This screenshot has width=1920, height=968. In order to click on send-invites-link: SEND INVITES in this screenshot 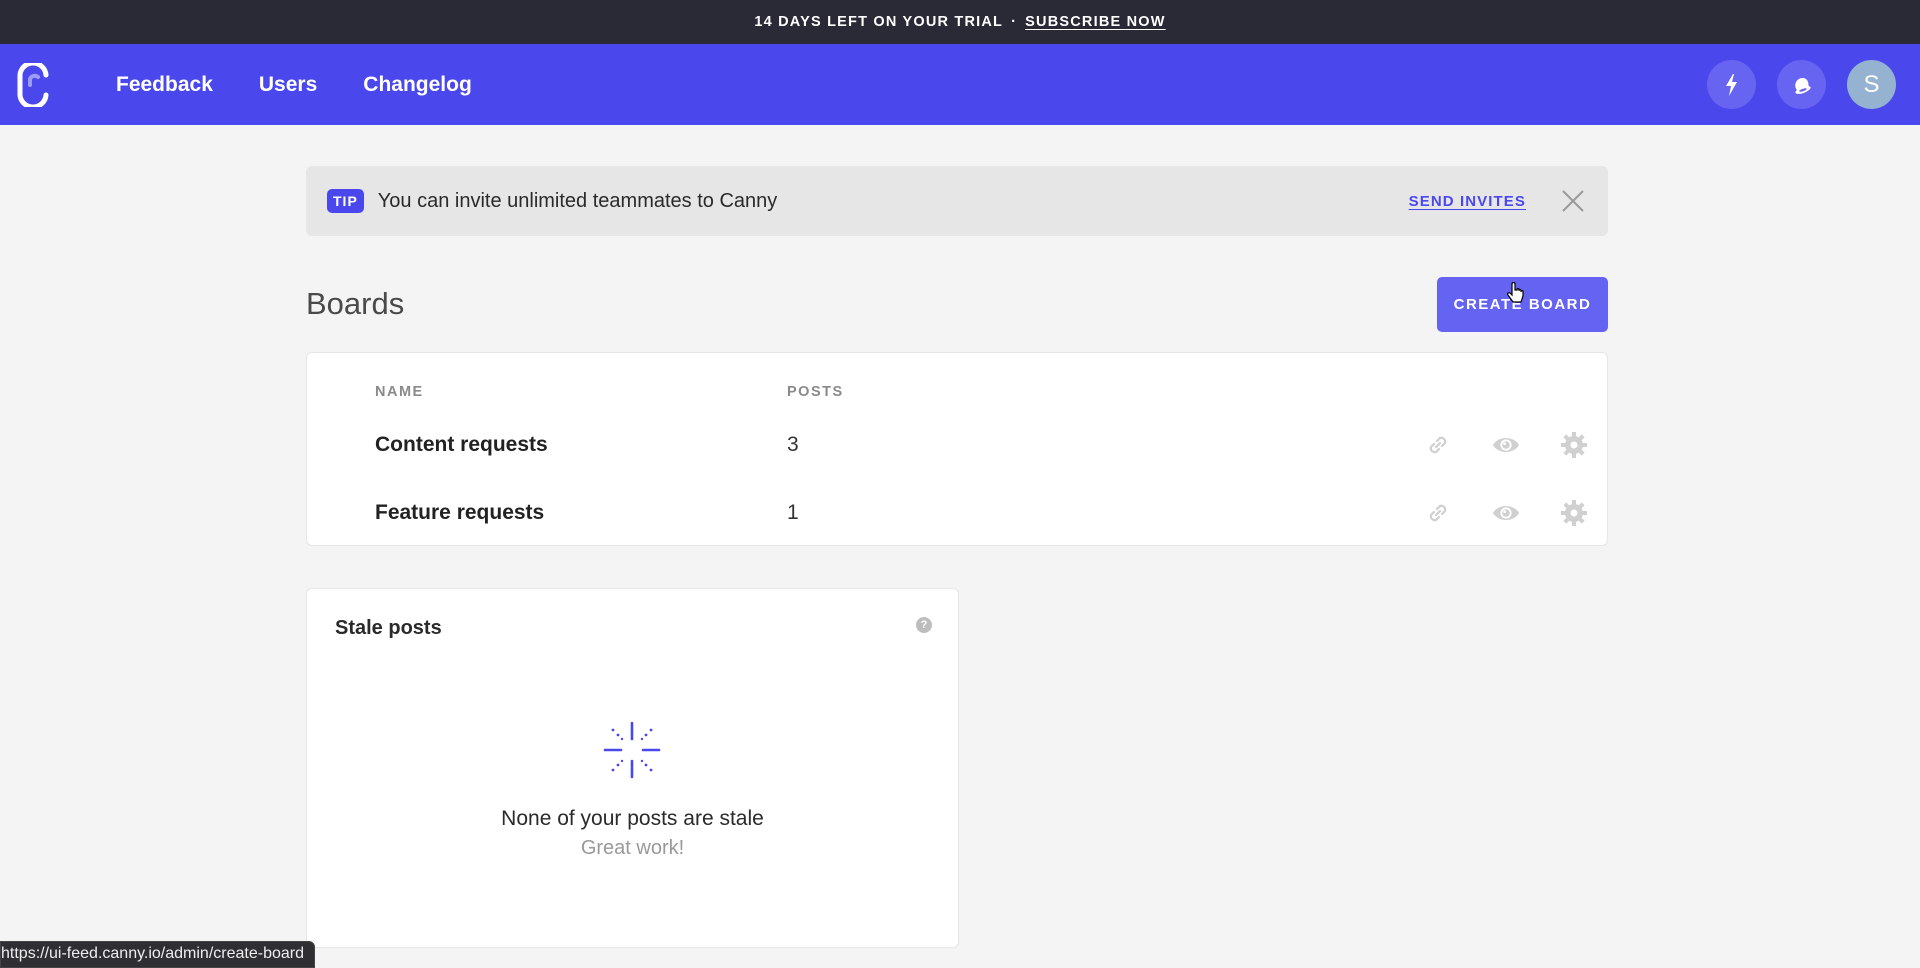, I will do `click(1467, 201)`.